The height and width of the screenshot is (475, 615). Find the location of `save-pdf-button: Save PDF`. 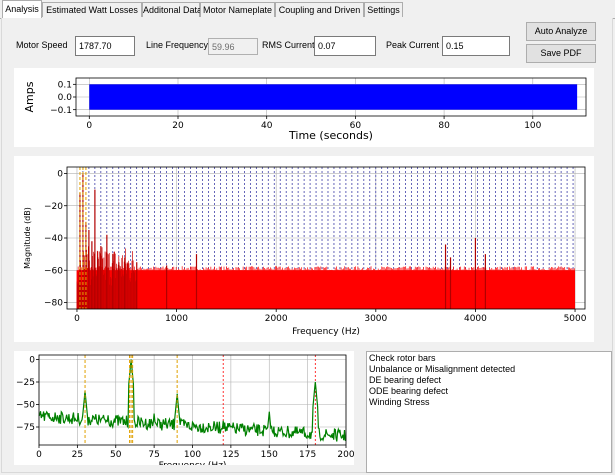

save-pdf-button: Save PDF is located at coordinates (561, 53).